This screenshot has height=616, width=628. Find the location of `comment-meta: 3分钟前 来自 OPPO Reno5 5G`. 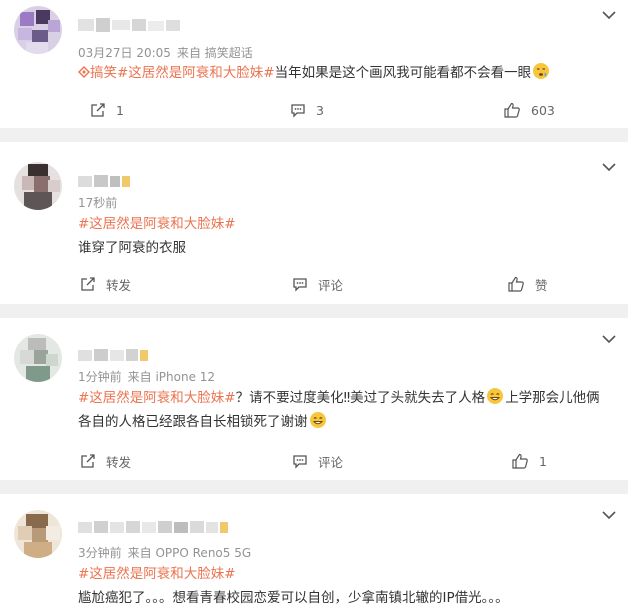

comment-meta: 3分钟前 来自 OPPO Reno5 5G is located at coordinates (164, 552).